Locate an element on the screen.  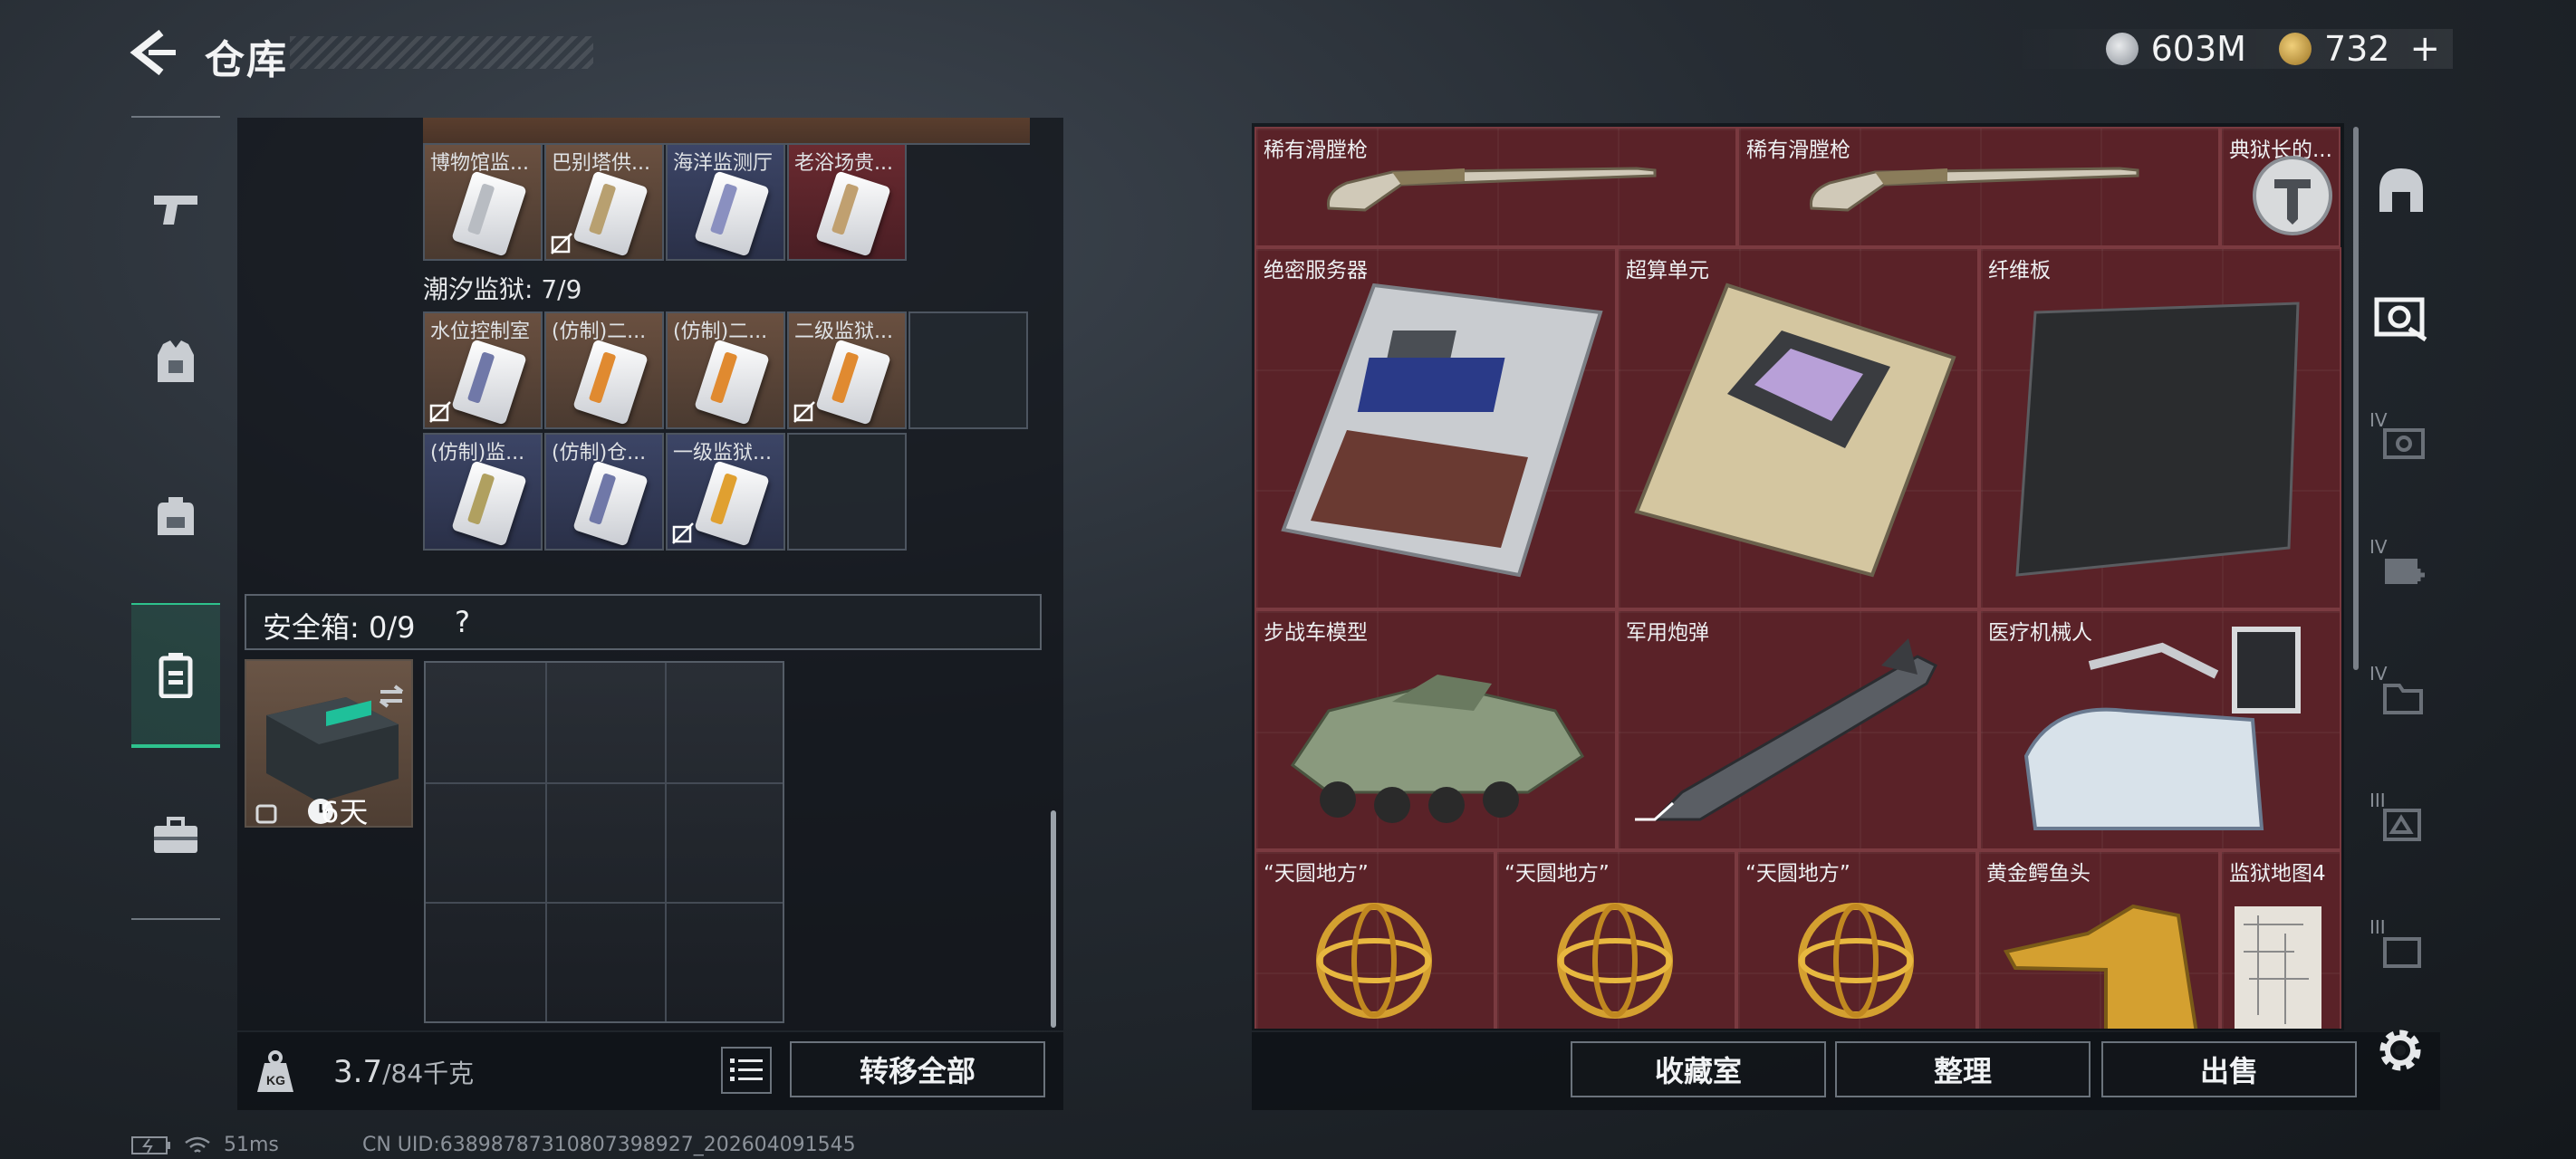
wifi-icon is located at coordinates (197, 1144).